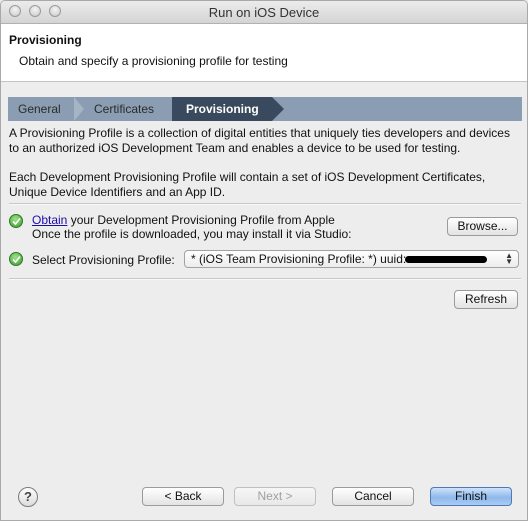 The image size is (528, 521). I want to click on breadcrumb-arrow-icon, so click(278, 109).